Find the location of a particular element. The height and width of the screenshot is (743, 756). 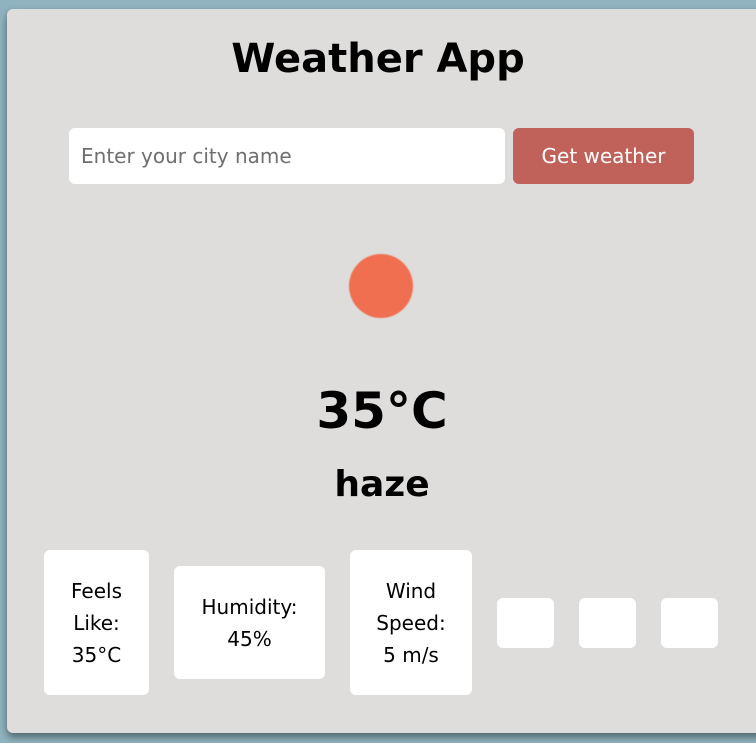

get-weather-button: Get weather is located at coordinates (603, 156).